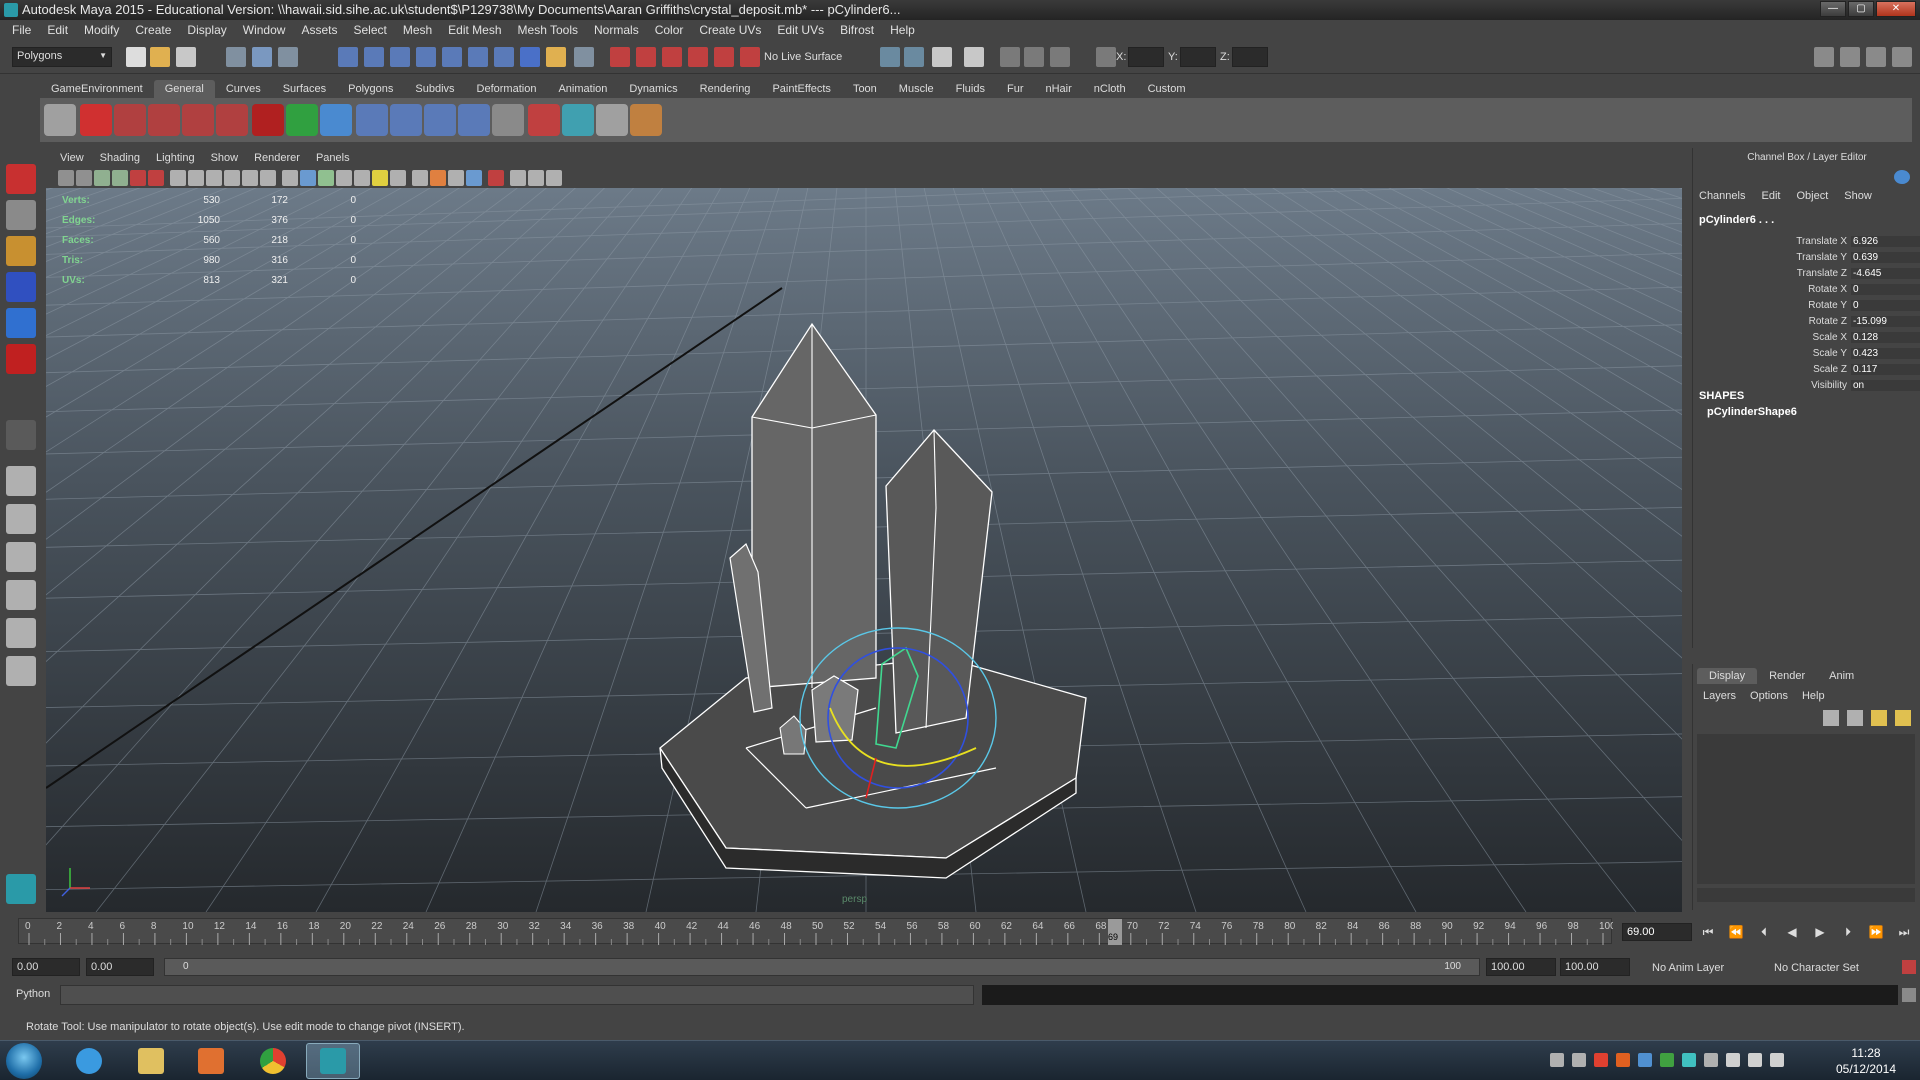  I want to click on new-layer-selected-icon, so click(1903, 718).